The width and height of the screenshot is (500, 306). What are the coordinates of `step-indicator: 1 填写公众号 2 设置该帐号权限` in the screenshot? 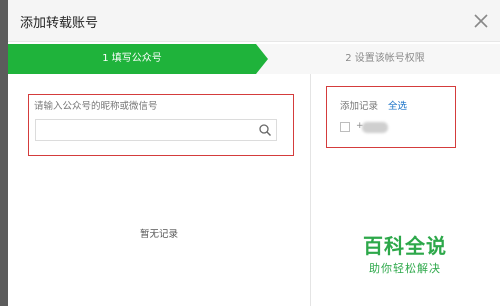 It's located at (254, 59).